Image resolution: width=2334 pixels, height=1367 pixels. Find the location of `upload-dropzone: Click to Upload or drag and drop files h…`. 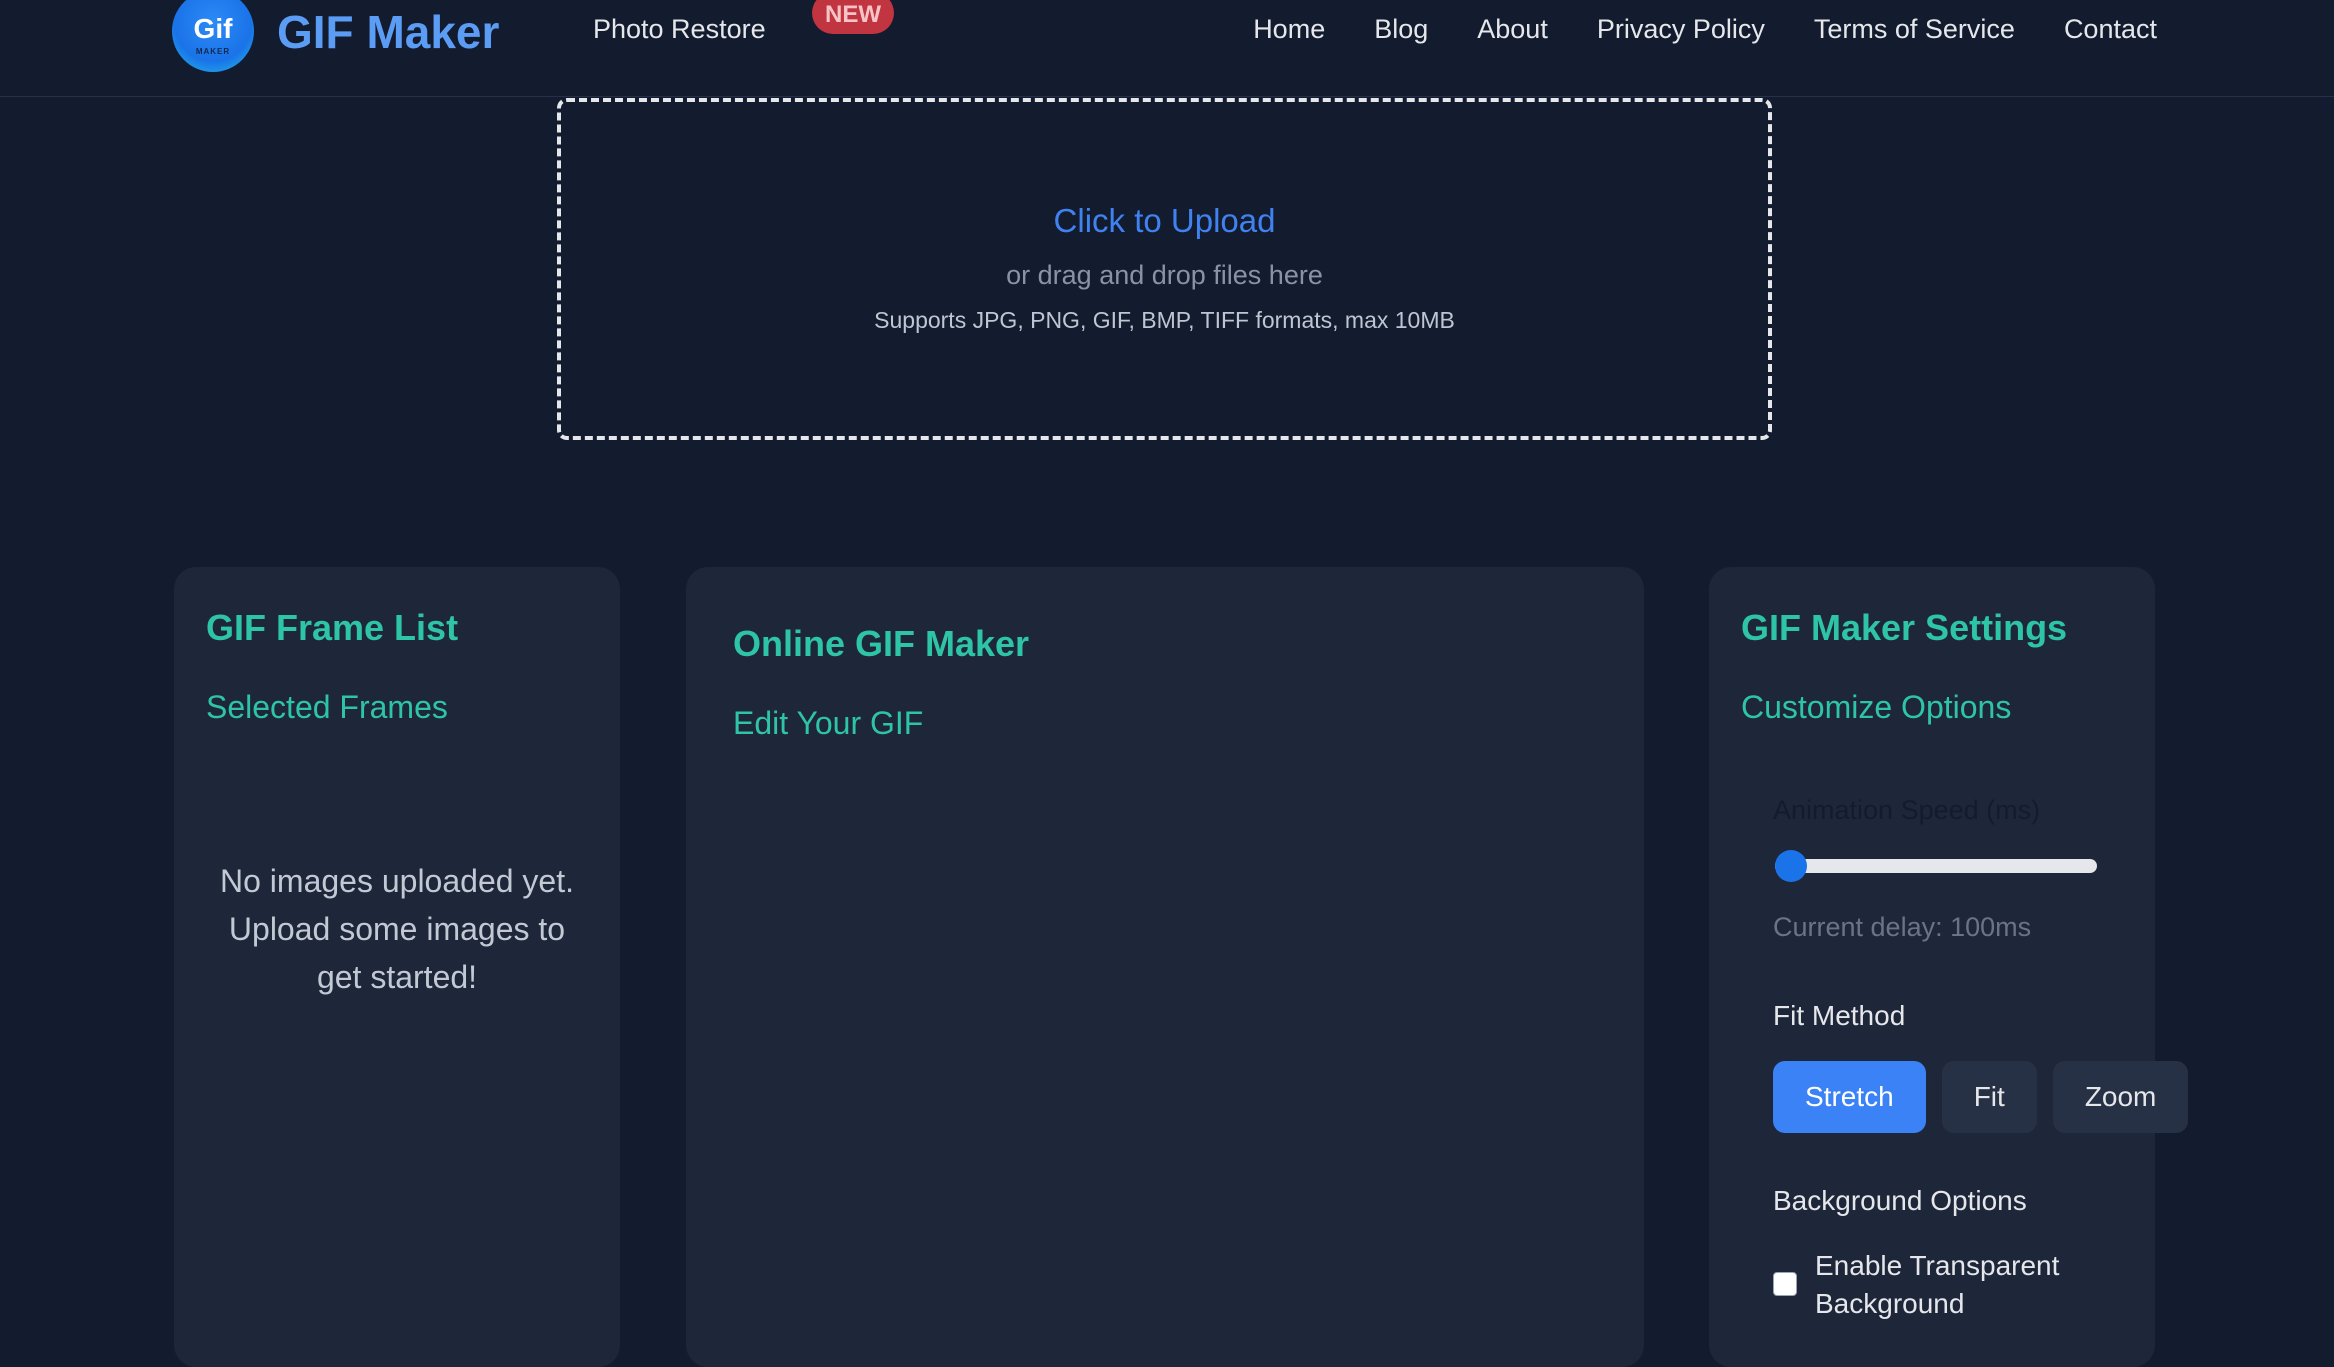

upload-dropzone: Click to Upload or drag and drop files h… is located at coordinates (1164, 269).